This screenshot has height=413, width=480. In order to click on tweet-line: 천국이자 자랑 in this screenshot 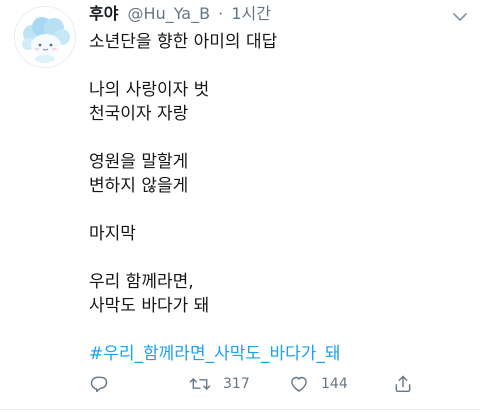, I will do `click(139, 114)`.